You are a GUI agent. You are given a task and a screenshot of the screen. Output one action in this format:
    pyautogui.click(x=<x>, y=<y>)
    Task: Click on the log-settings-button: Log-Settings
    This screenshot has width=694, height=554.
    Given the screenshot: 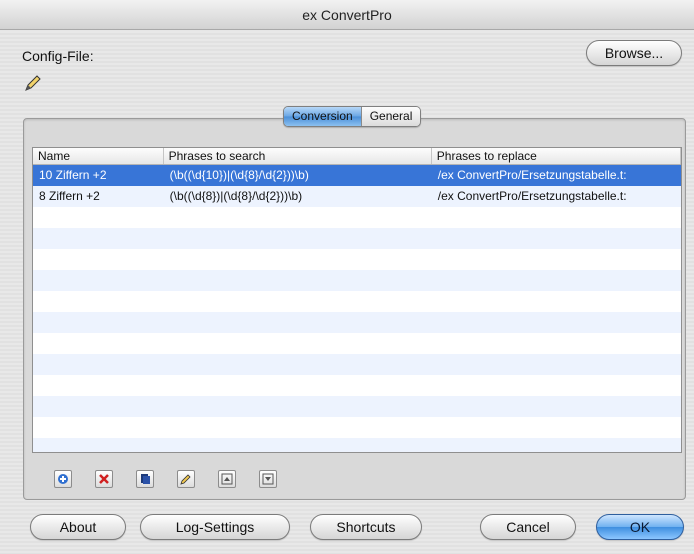 What is the action you would take?
    pyautogui.click(x=215, y=527)
    